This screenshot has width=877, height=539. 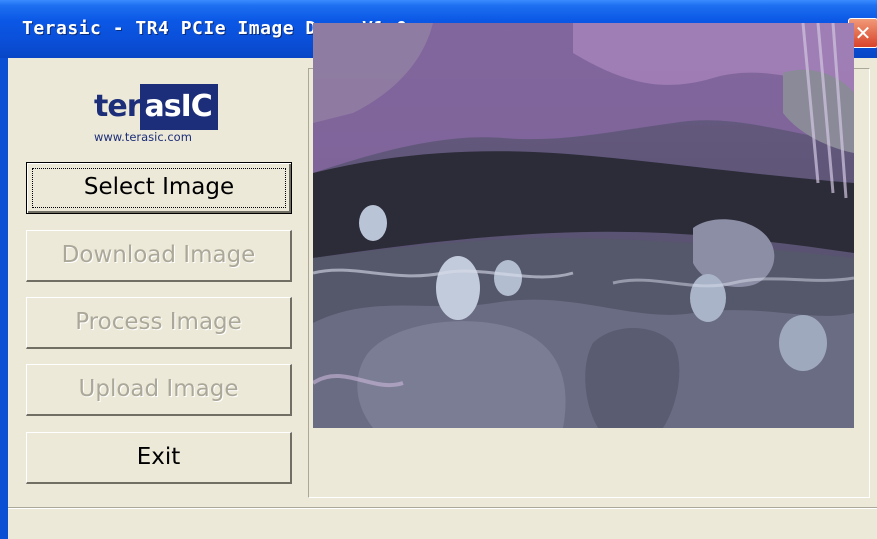 I want to click on logo-text-ter: ter, so click(x=117, y=106).